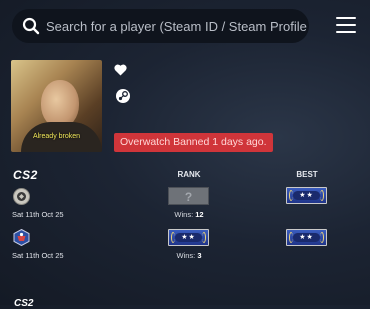 The width and height of the screenshot is (370, 309). I want to click on search-icon, so click(31, 26).